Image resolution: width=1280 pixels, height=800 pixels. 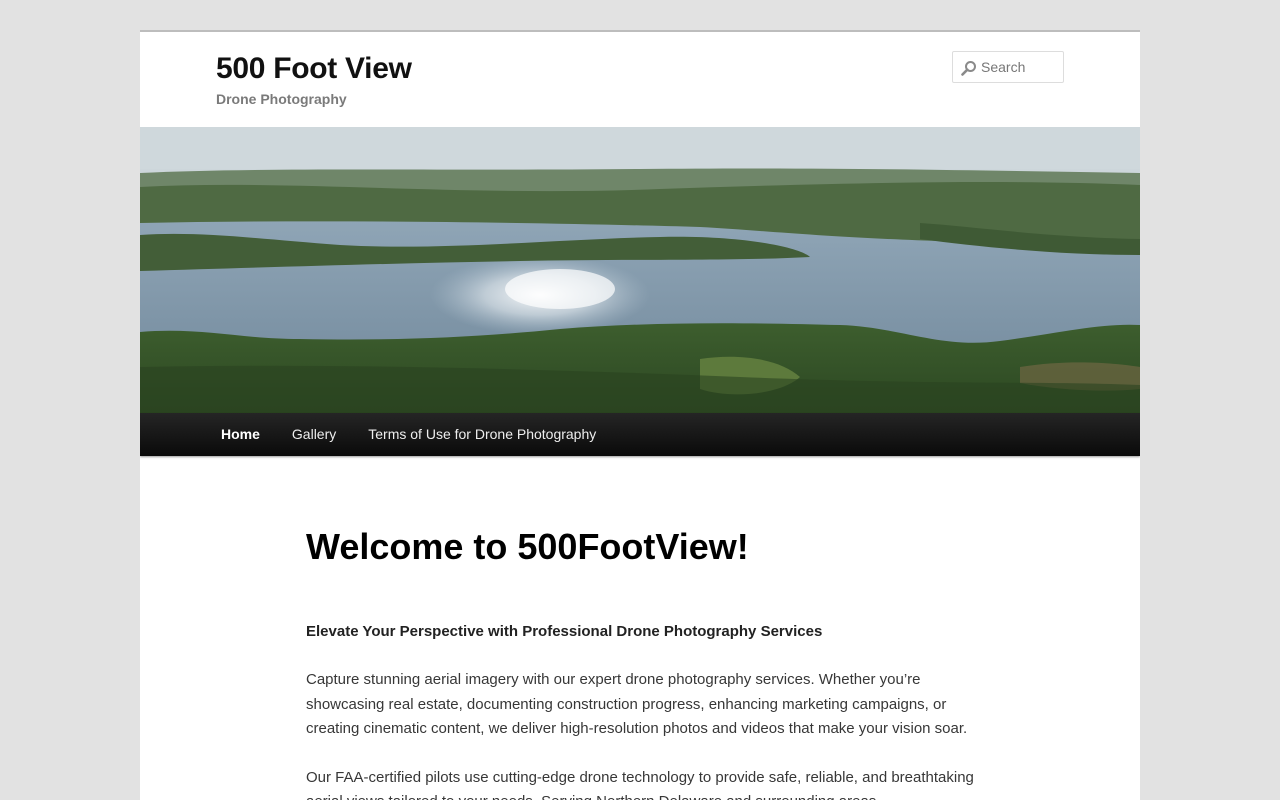 I want to click on nav-item-home: Home, so click(x=240, y=434).